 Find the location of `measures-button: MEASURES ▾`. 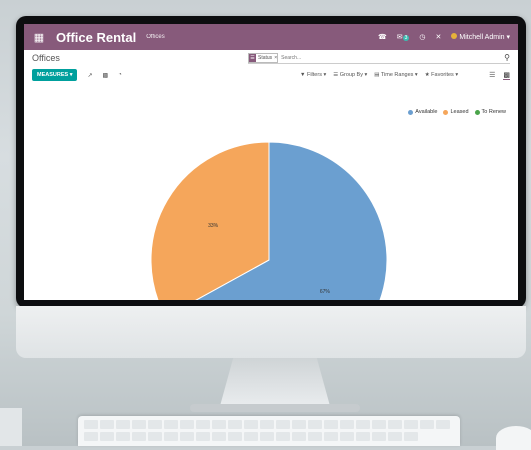

measures-button: MEASURES ▾ is located at coordinates (55, 75).